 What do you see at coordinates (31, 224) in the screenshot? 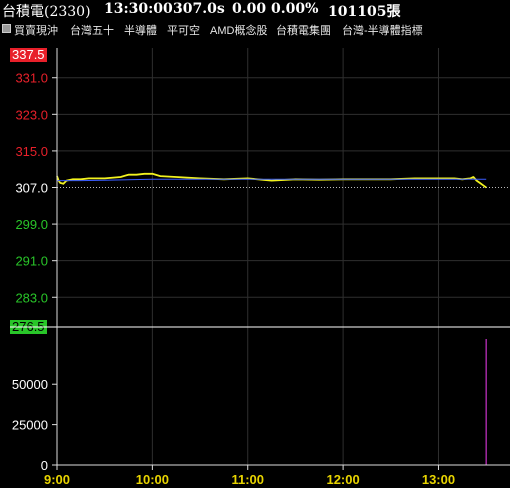
I see `price-tick-label: 299.0` at bounding box center [31, 224].